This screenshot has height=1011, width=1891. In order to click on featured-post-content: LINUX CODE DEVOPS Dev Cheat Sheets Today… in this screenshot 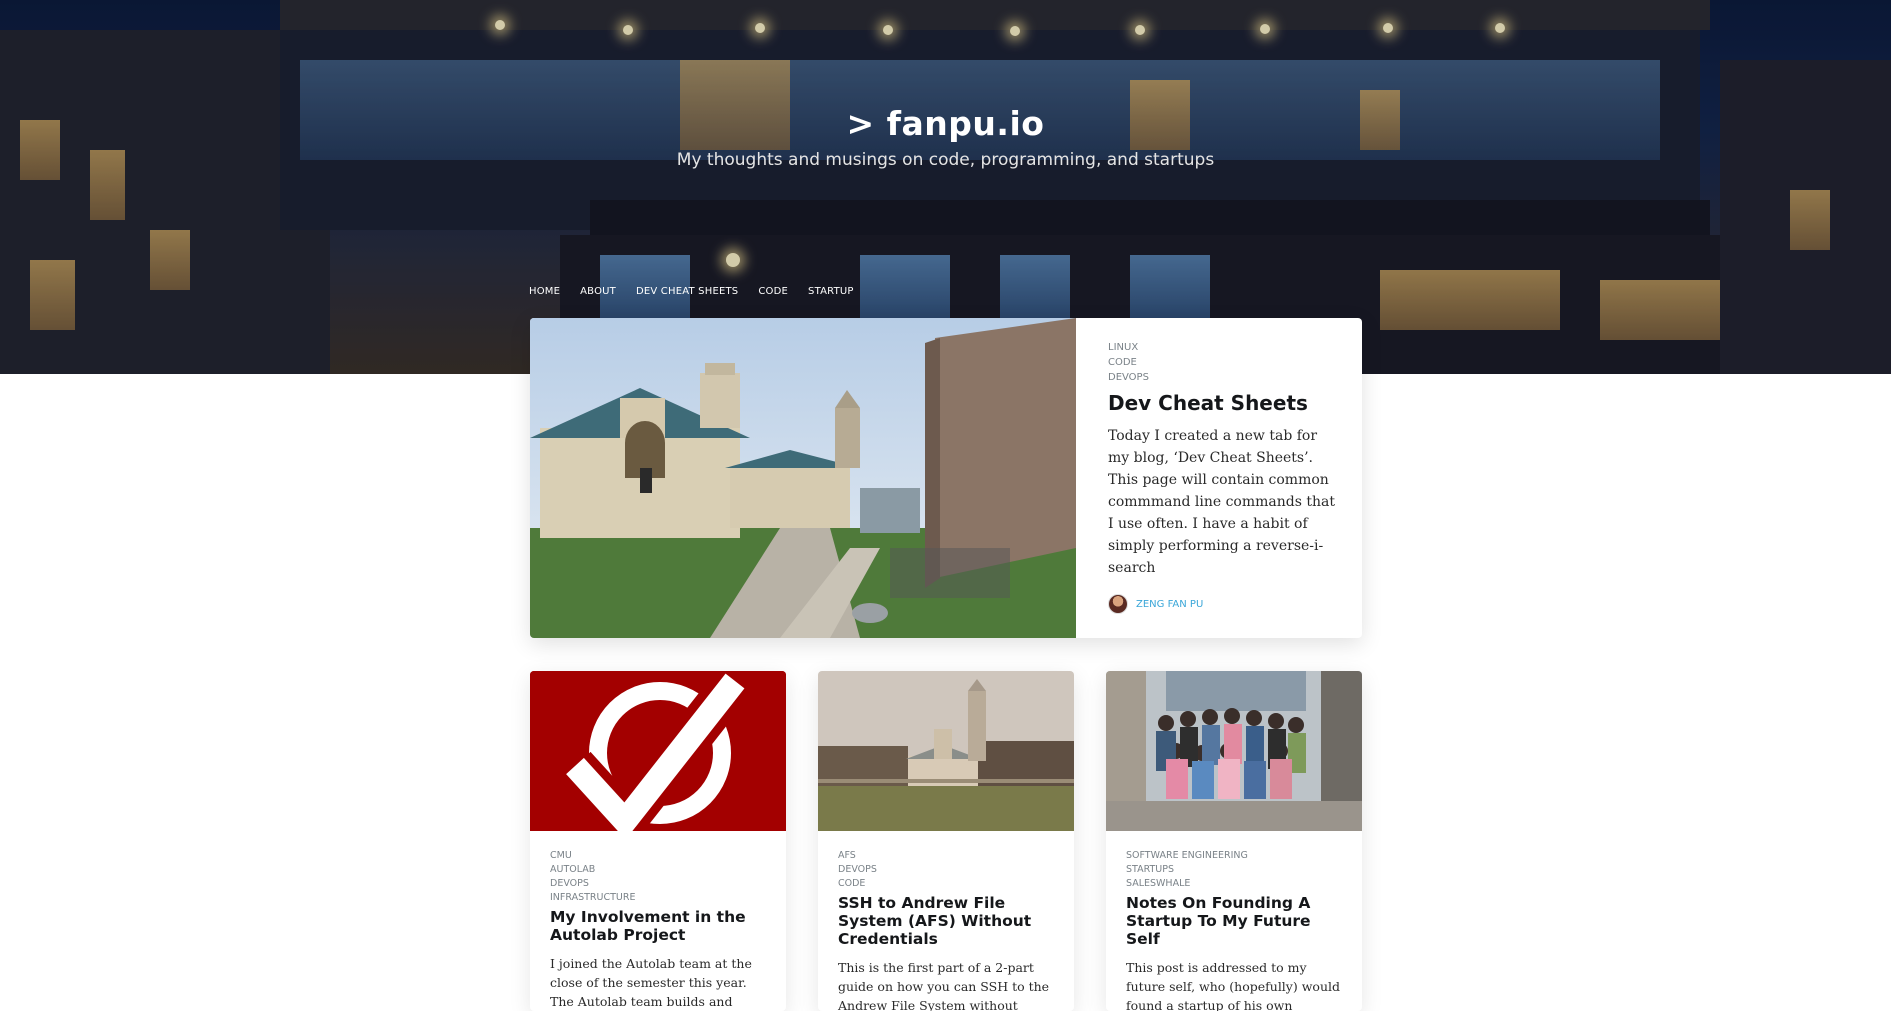, I will do `click(1223, 459)`.